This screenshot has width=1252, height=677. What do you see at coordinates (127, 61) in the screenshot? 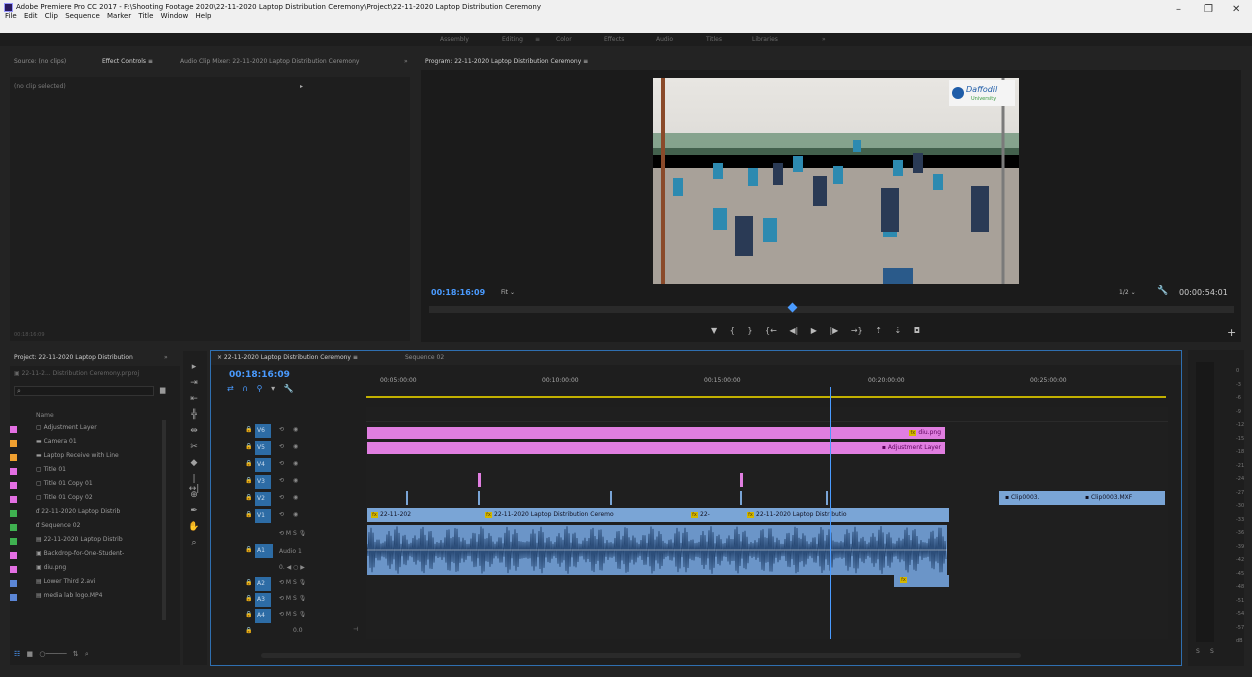
I see `tab-effect-controls: Effect Controls ≡` at bounding box center [127, 61].